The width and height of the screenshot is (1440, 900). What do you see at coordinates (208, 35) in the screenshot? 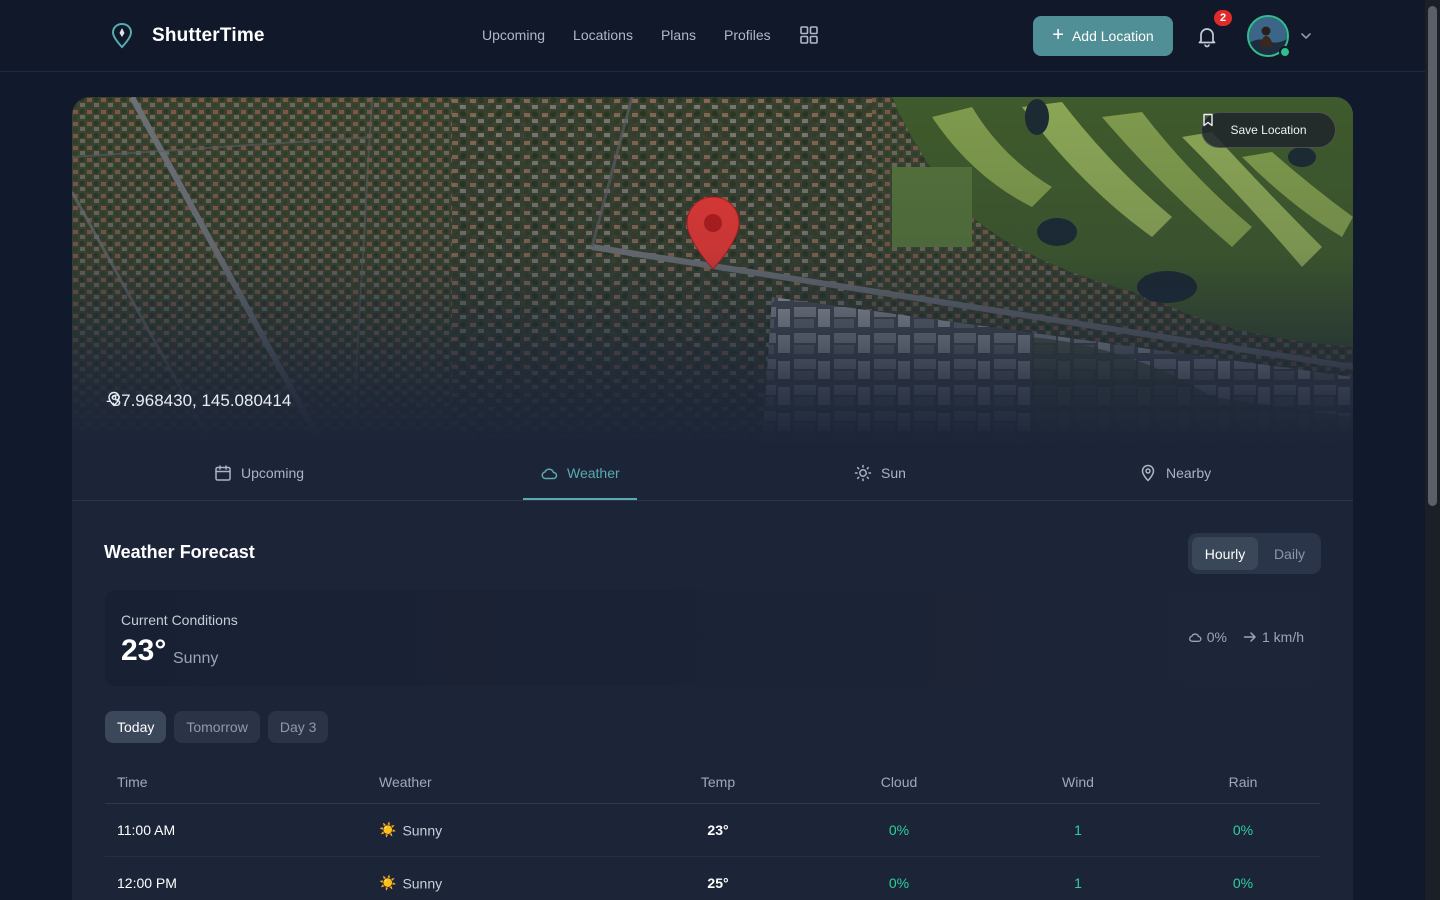
I see `app-name: ShutterTime` at bounding box center [208, 35].